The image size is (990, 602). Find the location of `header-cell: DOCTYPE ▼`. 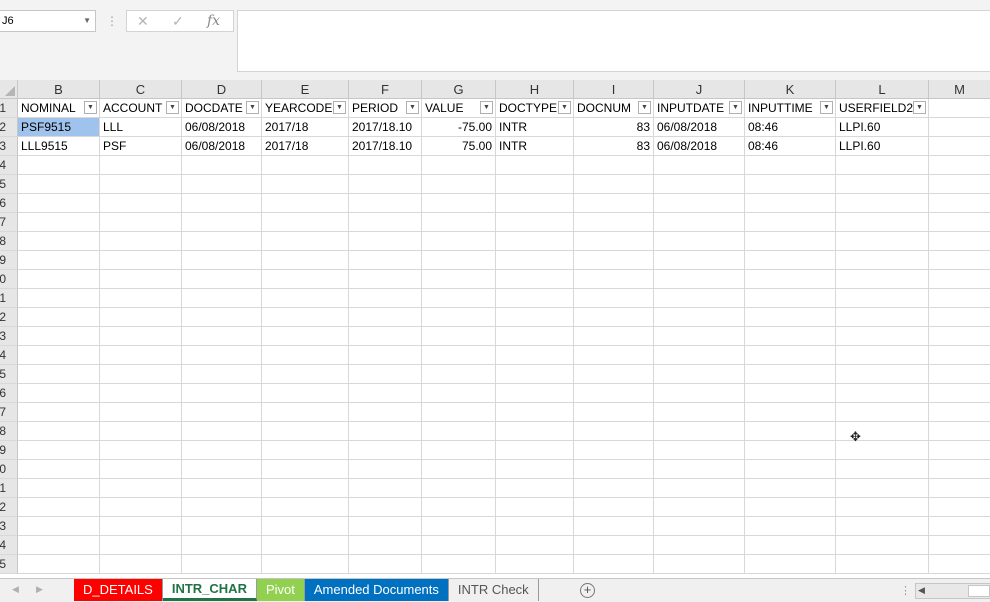

header-cell: DOCTYPE ▼ is located at coordinates (535, 108).